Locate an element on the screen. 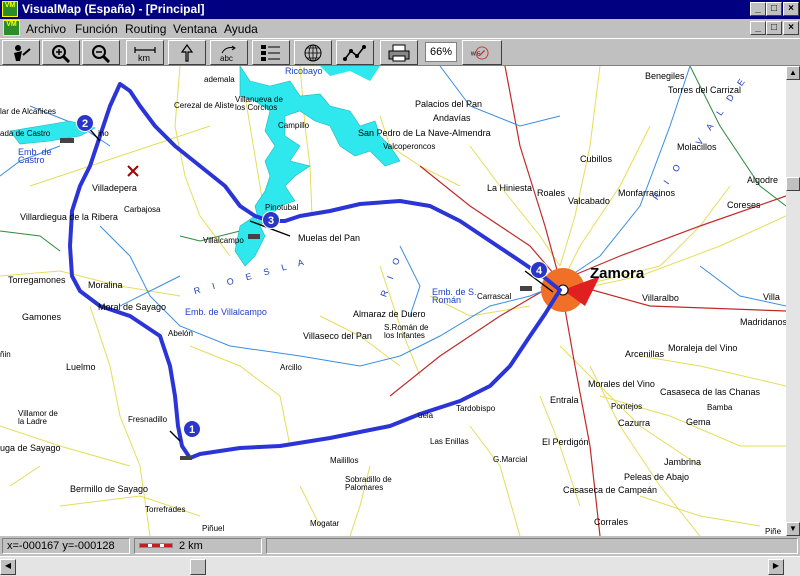  label-casaseca: Casaseca de las Chanas is located at coordinates (710, 392).